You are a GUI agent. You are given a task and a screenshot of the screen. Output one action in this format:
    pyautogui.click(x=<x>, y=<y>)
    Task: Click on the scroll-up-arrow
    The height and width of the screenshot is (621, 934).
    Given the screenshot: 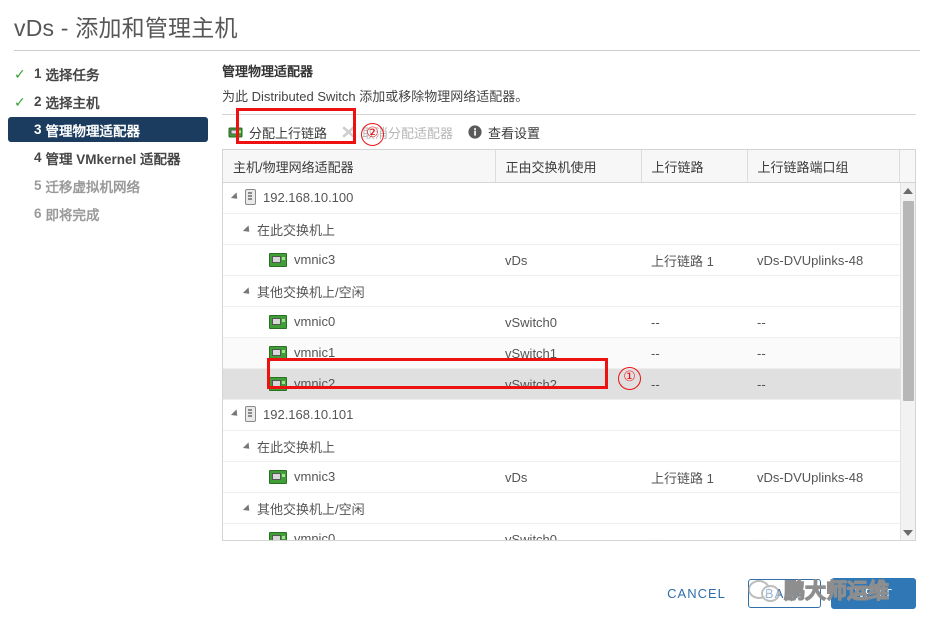 What is the action you would take?
    pyautogui.click(x=908, y=190)
    